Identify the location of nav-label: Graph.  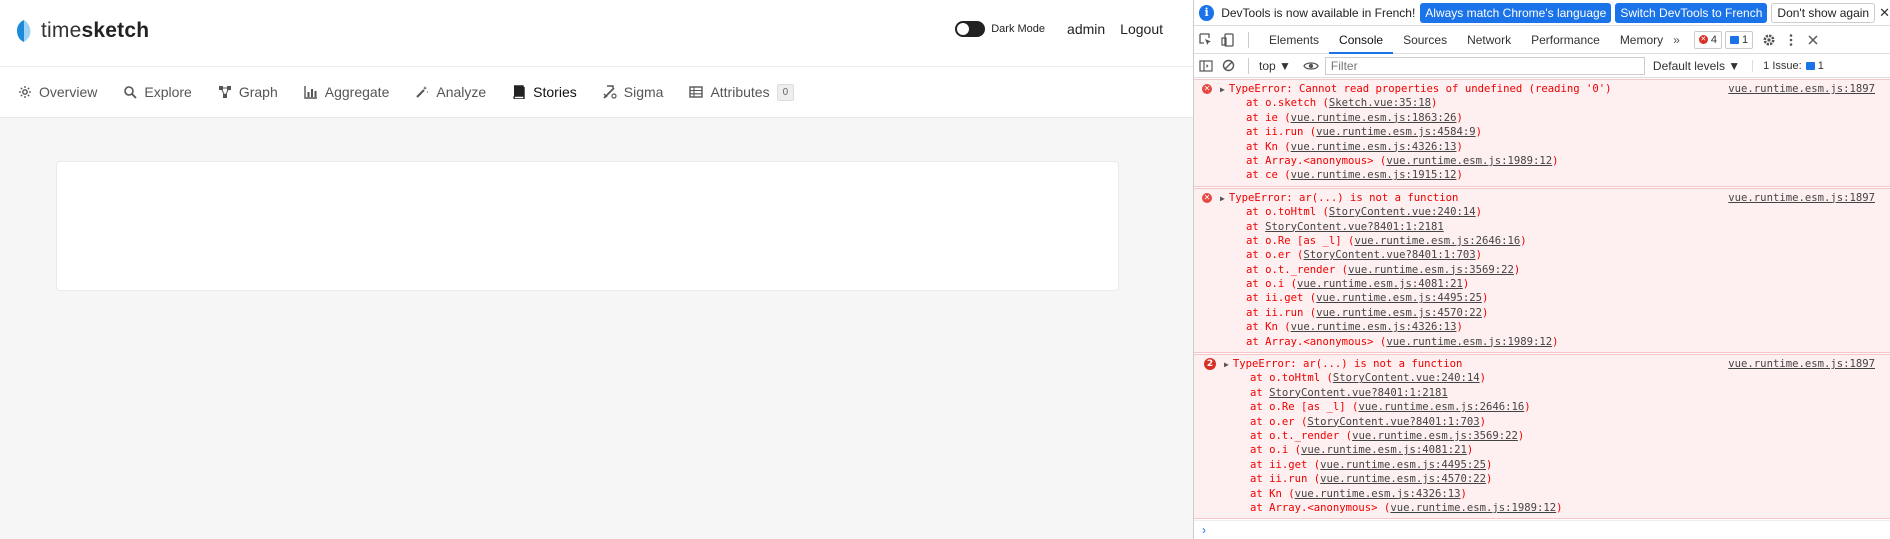
(258, 92).